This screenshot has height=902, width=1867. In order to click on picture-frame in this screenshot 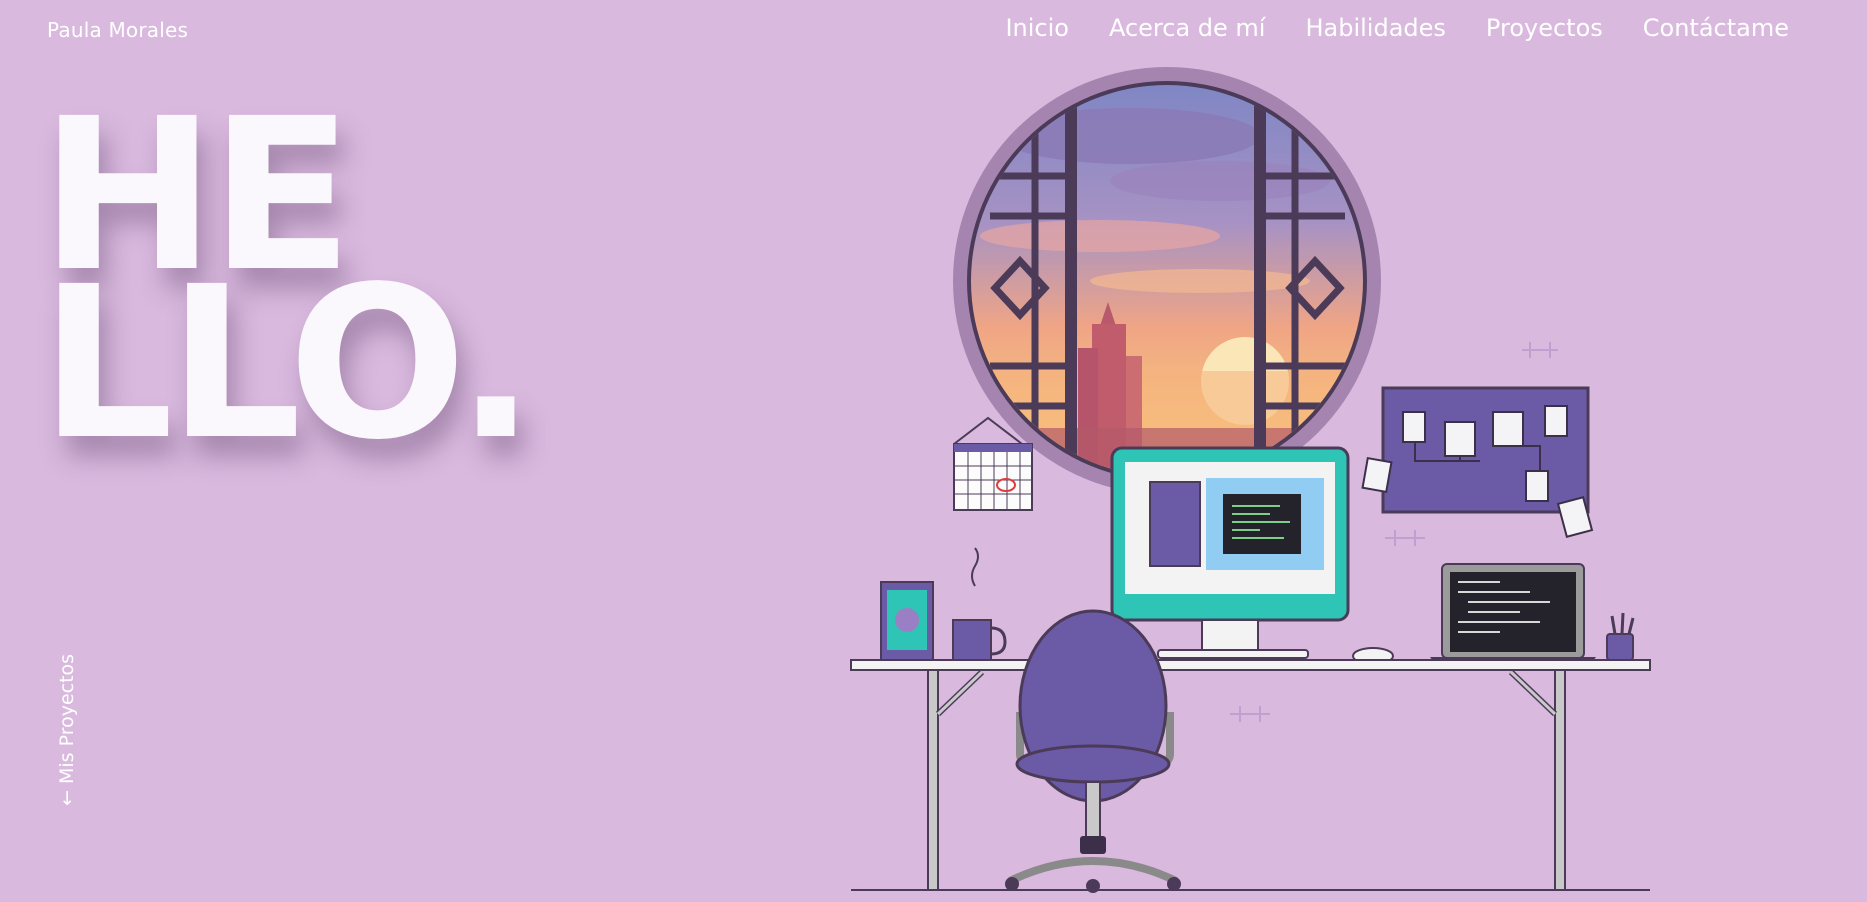, I will do `click(907, 621)`.